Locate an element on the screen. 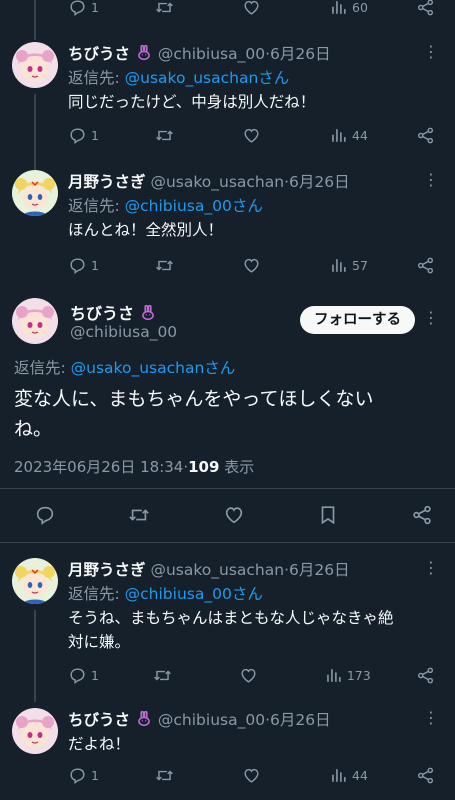 The height and width of the screenshot is (800, 455). reply-to: 返信先: @chibiusa_00さん is located at coordinates (165, 593).